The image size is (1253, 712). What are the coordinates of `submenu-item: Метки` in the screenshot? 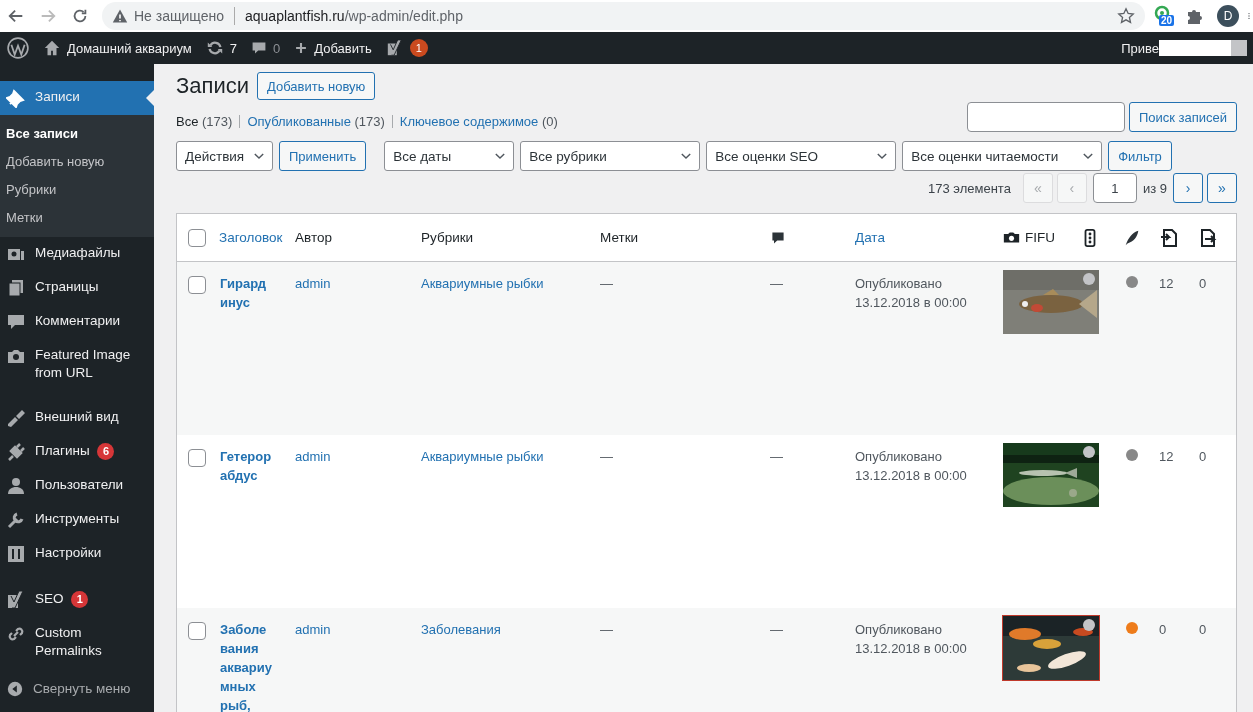 It's located at (77, 218).